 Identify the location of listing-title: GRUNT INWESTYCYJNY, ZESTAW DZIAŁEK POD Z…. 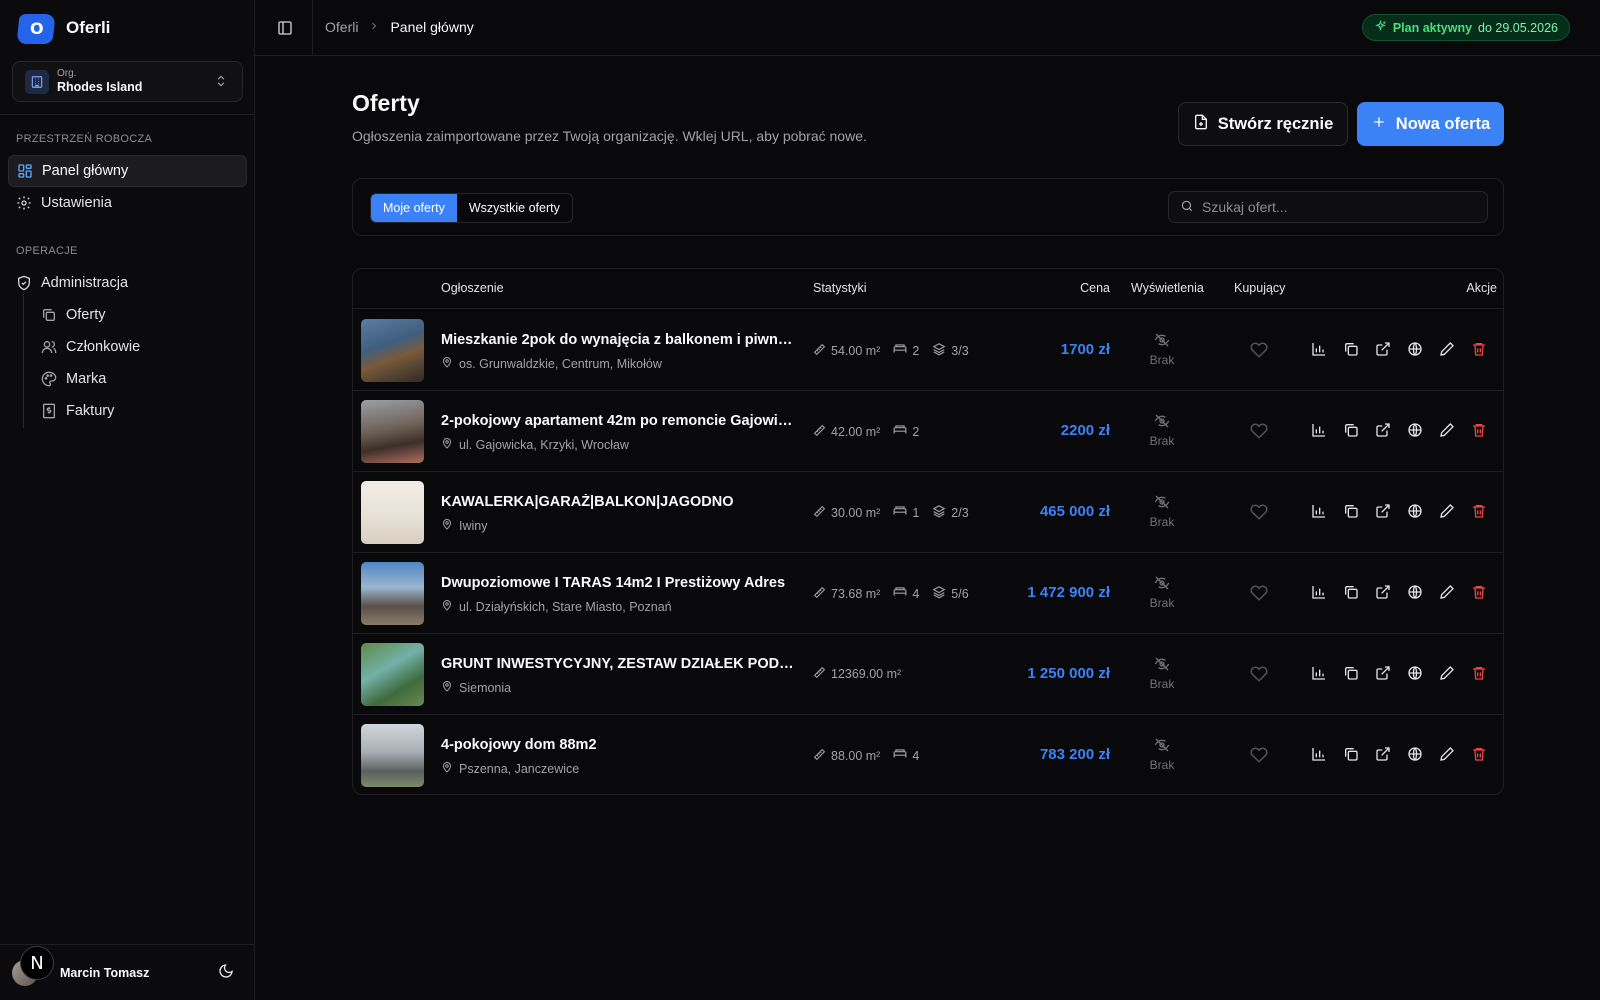
(618, 664).